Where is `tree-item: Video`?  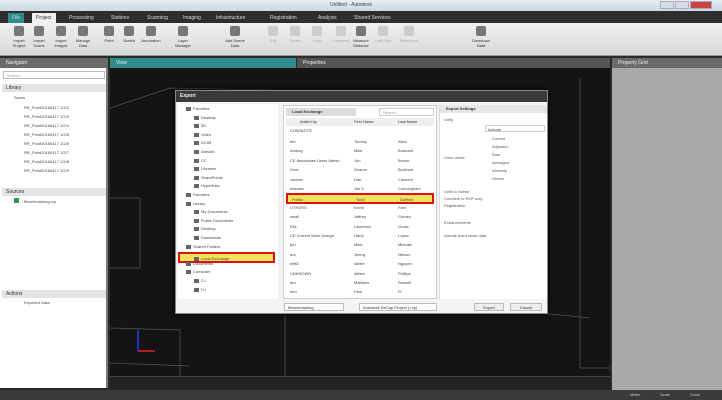 tree-item: Video is located at coordinates (202, 134).